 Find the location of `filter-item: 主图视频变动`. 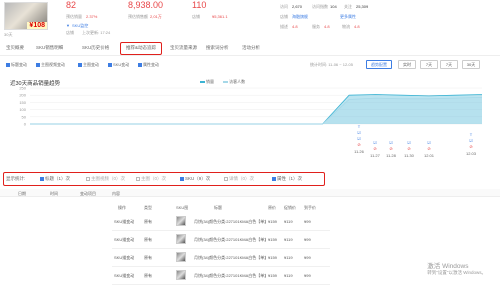

filter-item: 主图视频变动 is located at coordinates (50, 65).